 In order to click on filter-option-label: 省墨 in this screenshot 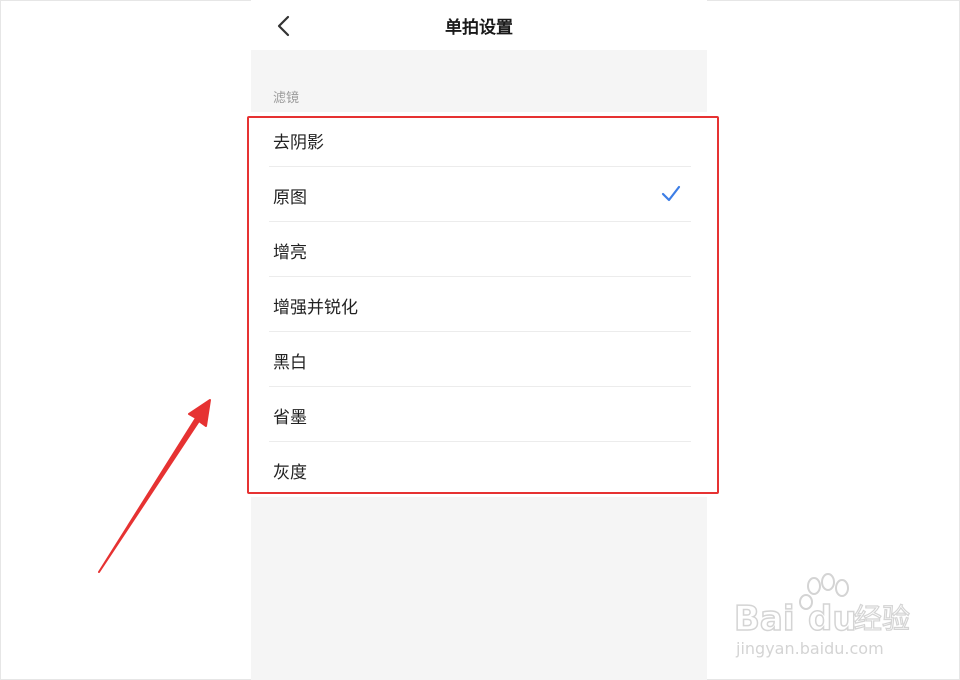, I will do `click(290, 418)`.